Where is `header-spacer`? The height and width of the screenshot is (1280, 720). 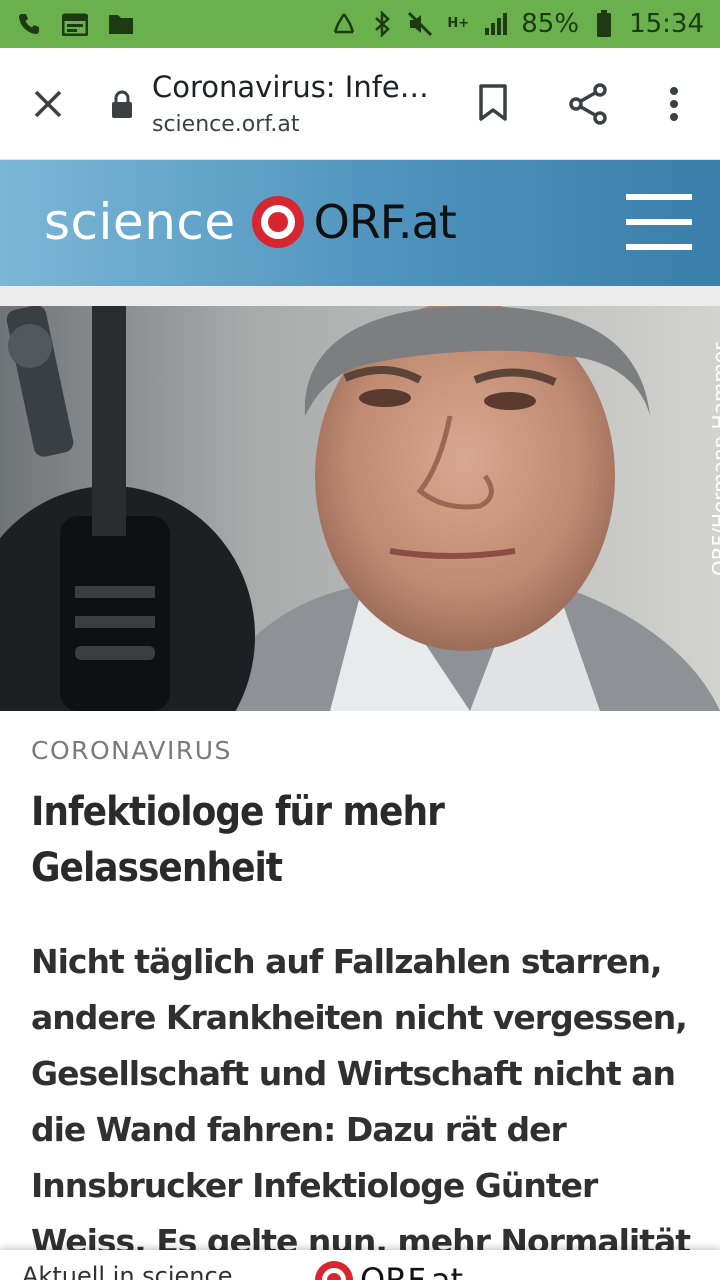 header-spacer is located at coordinates (360, 296).